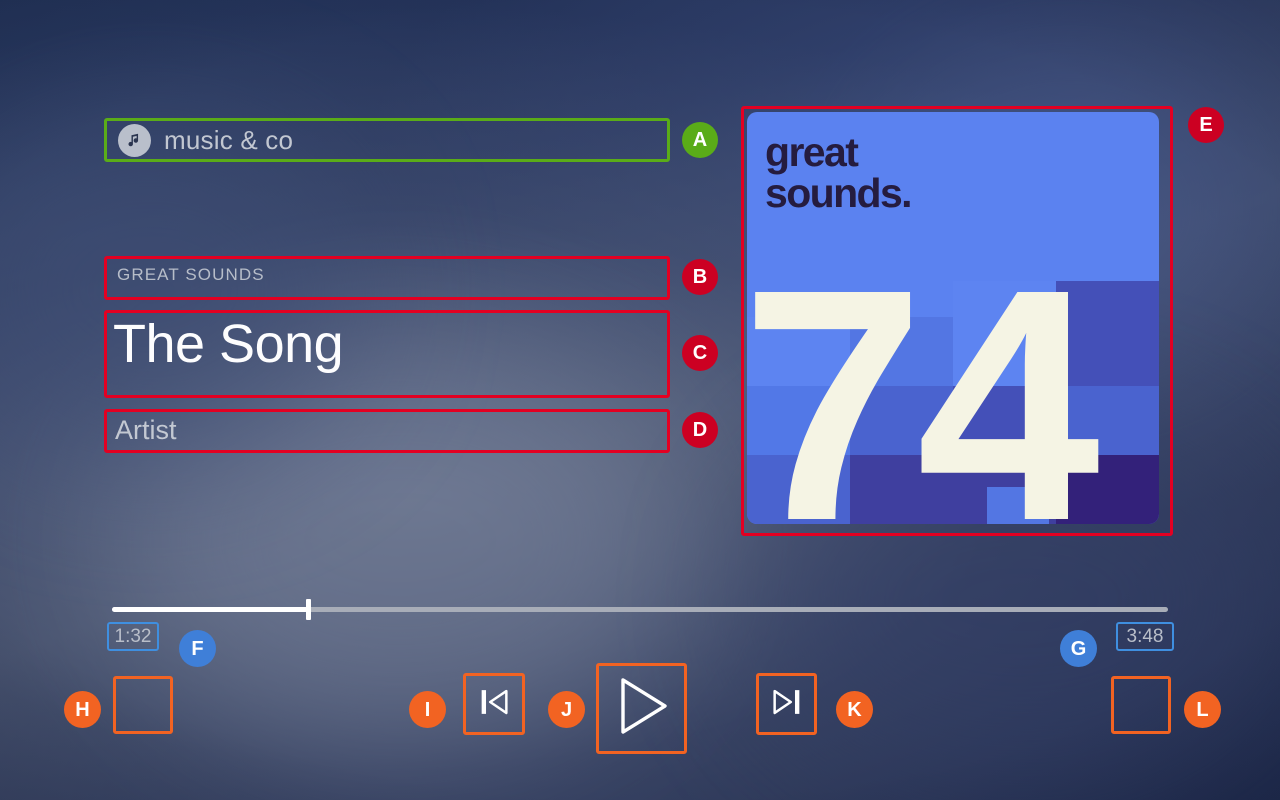  I want to click on progress-fill, so click(210, 609).